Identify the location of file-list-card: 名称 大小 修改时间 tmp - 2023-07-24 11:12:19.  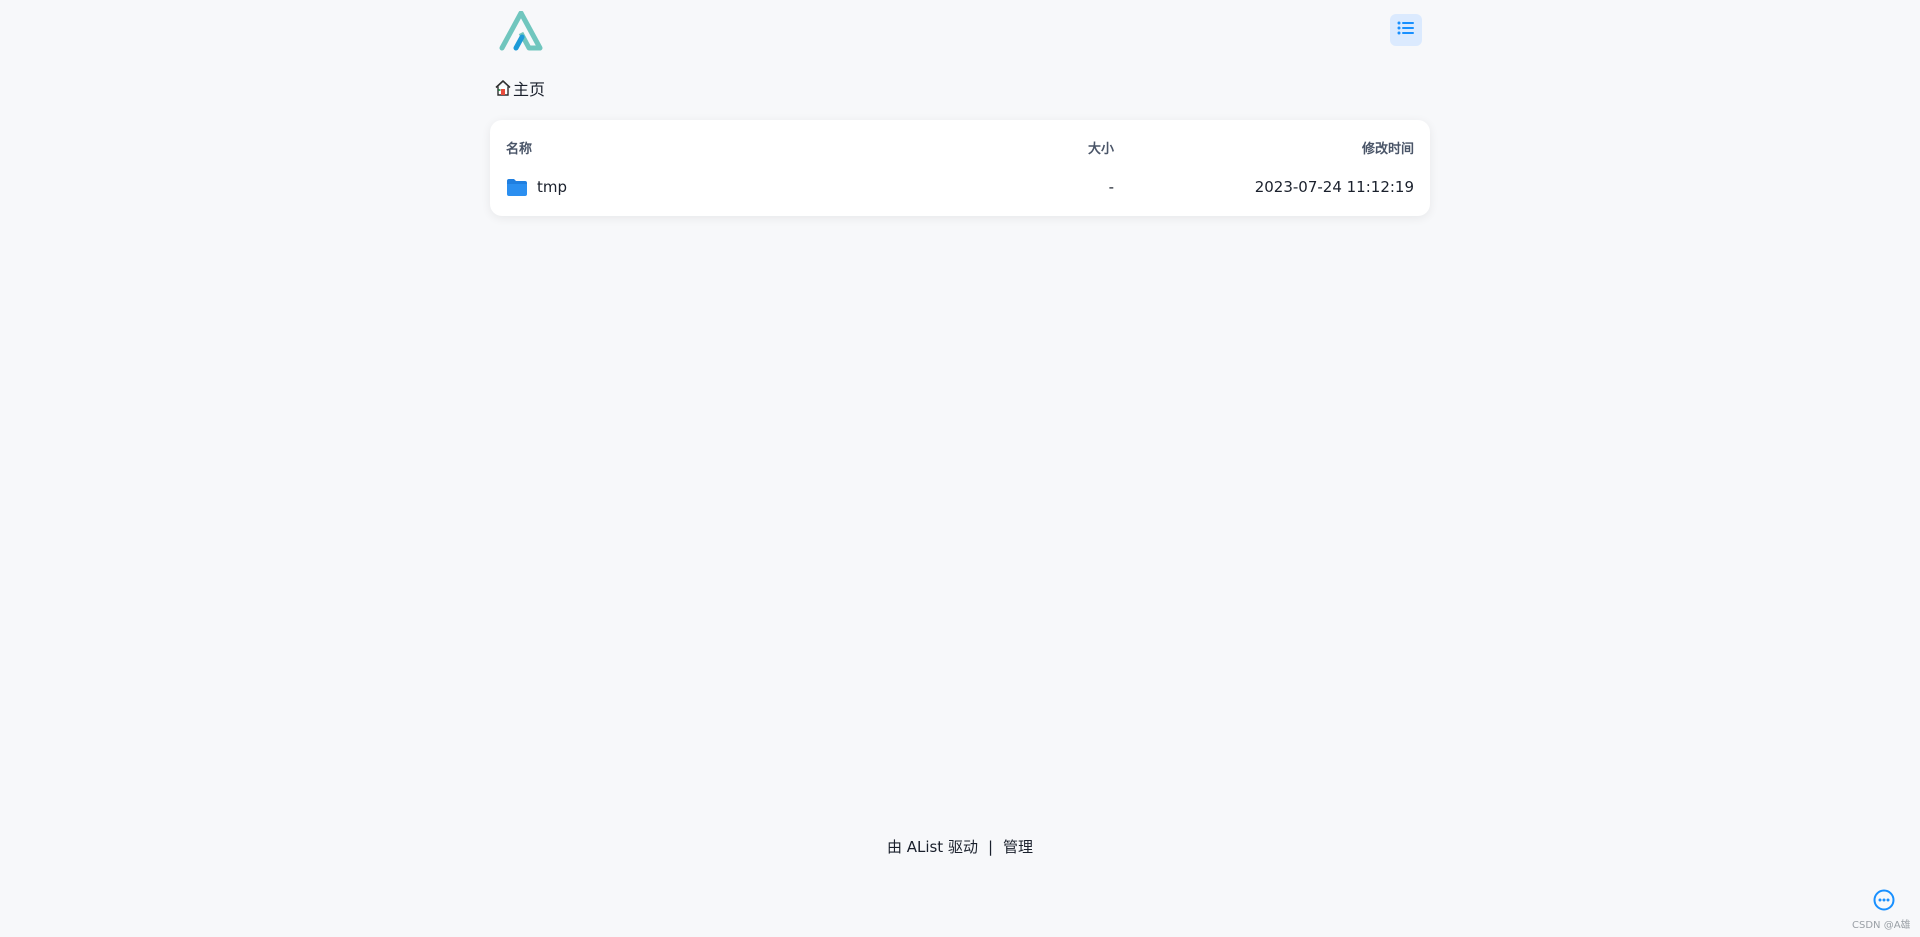
(960, 168).